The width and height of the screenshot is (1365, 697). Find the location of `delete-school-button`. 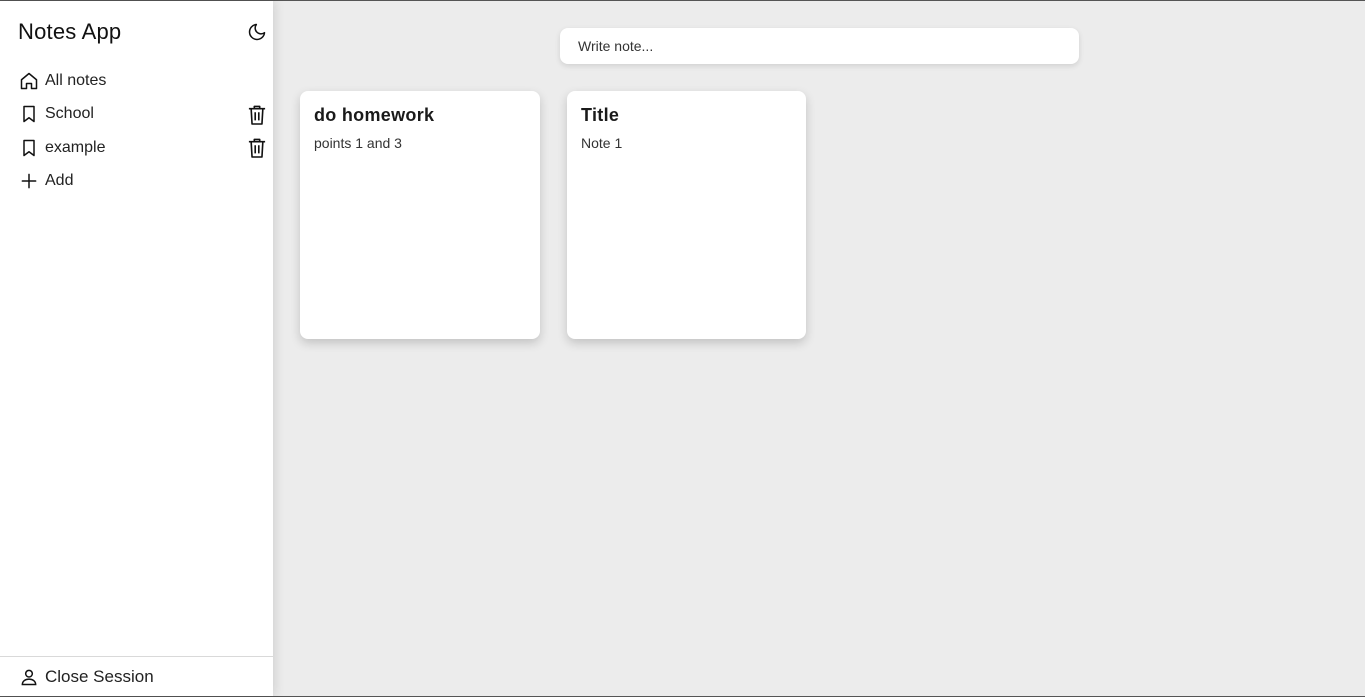

delete-school-button is located at coordinates (257, 115).